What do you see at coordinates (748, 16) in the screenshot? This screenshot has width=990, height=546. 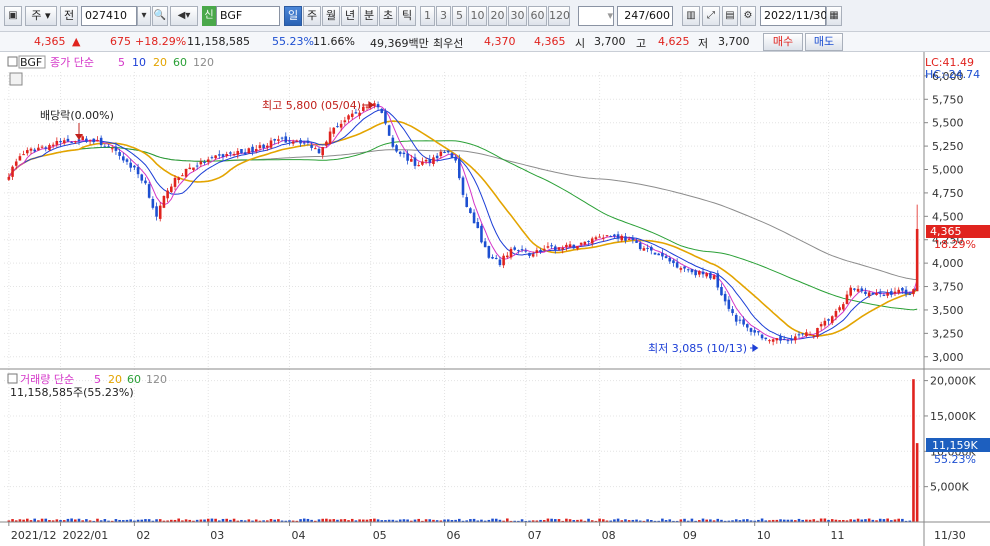 I see `settings-icon: ⚙` at bounding box center [748, 16].